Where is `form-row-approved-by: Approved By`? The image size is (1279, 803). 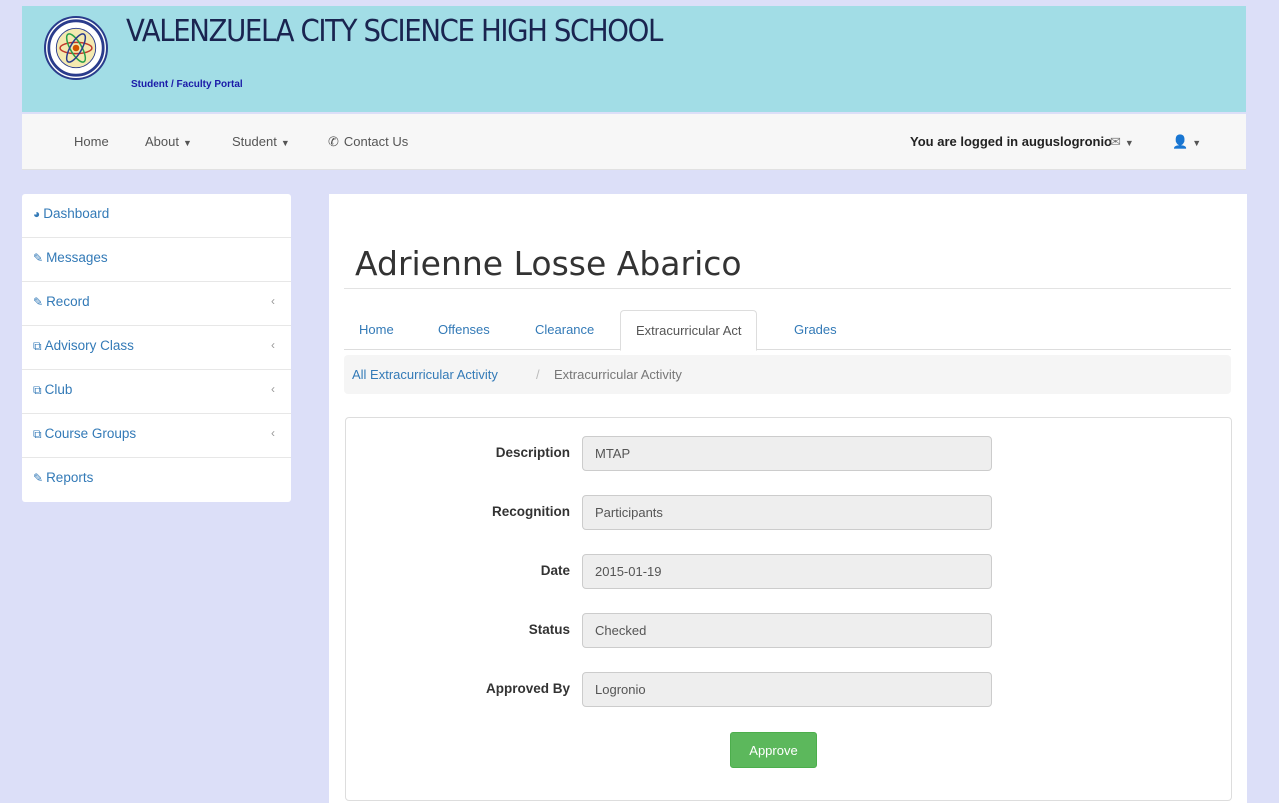
form-row-approved-by: Approved By is located at coordinates (789, 689).